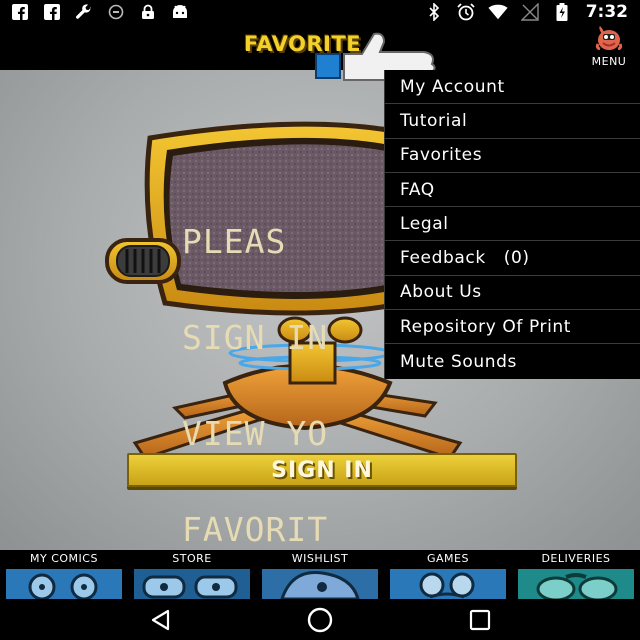 The image size is (640, 640). I want to click on sign-in-button: SIGN IN, so click(322, 470).